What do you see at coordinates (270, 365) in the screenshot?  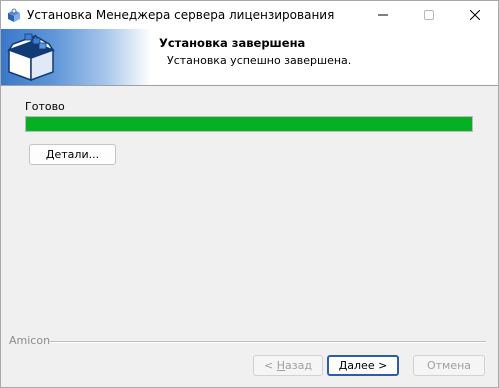 I see `back-prefix: <` at bounding box center [270, 365].